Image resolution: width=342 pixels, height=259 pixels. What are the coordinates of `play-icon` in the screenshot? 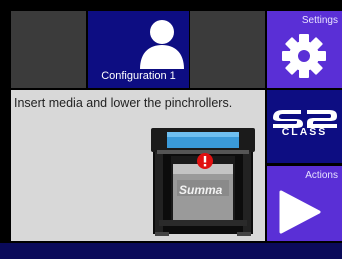 It's located at (300, 212).